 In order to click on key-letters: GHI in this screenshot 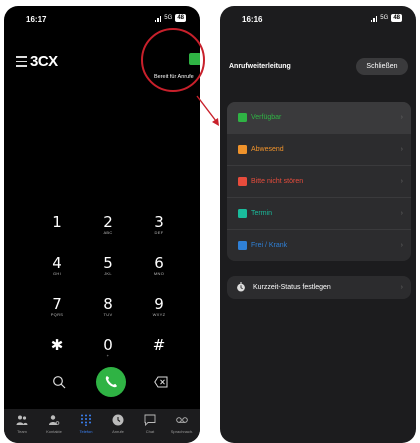, I will do `click(56, 273)`.